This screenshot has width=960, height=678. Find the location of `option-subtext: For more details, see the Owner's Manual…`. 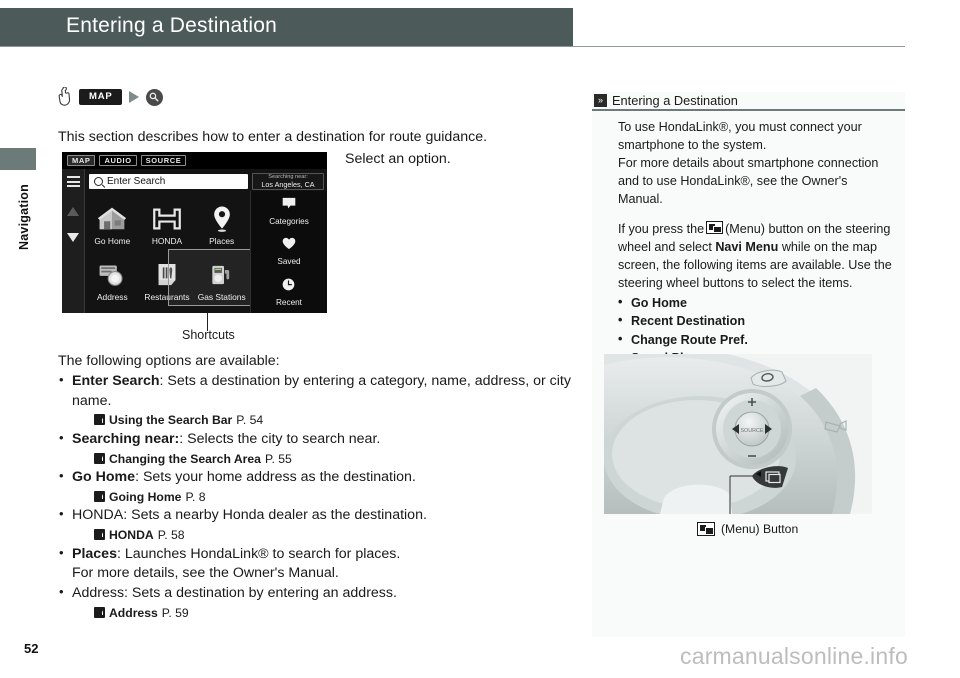

option-subtext: For more details, see the Owner's Manual… is located at coordinates (205, 572).